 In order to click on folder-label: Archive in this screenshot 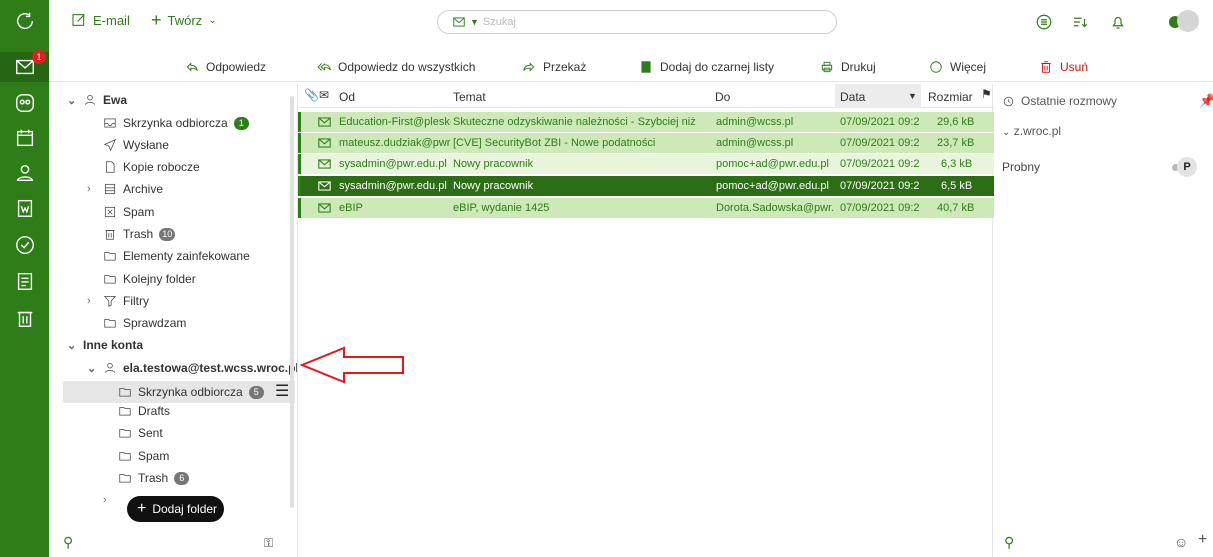, I will do `click(143, 189)`.